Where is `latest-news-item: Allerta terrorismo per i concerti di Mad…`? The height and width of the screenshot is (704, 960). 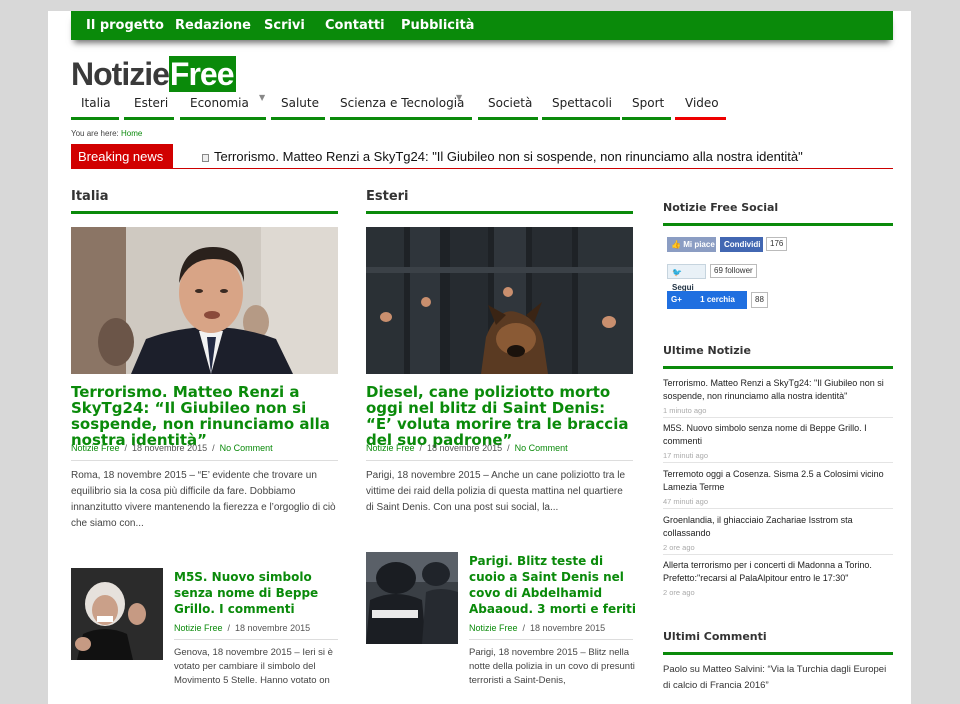 latest-news-item: Allerta terrorismo per i concerti di Mad… is located at coordinates (778, 578).